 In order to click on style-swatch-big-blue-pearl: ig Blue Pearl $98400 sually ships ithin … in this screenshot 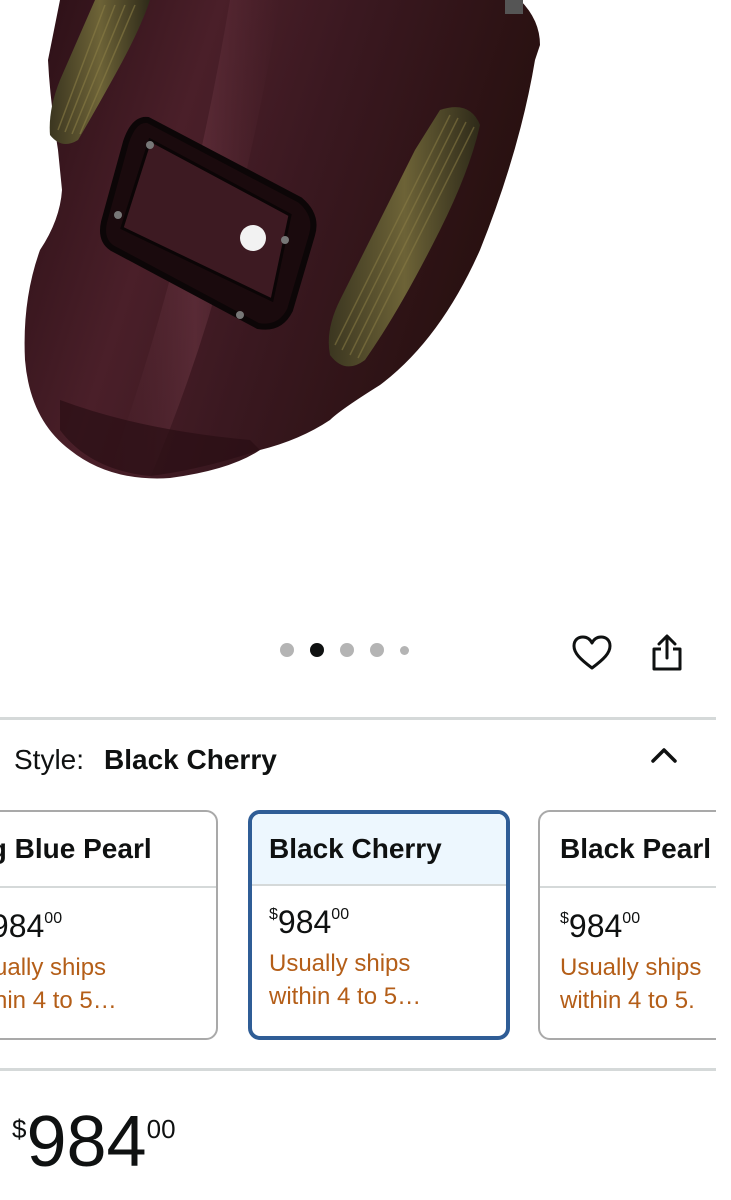, I will do `click(109, 925)`.